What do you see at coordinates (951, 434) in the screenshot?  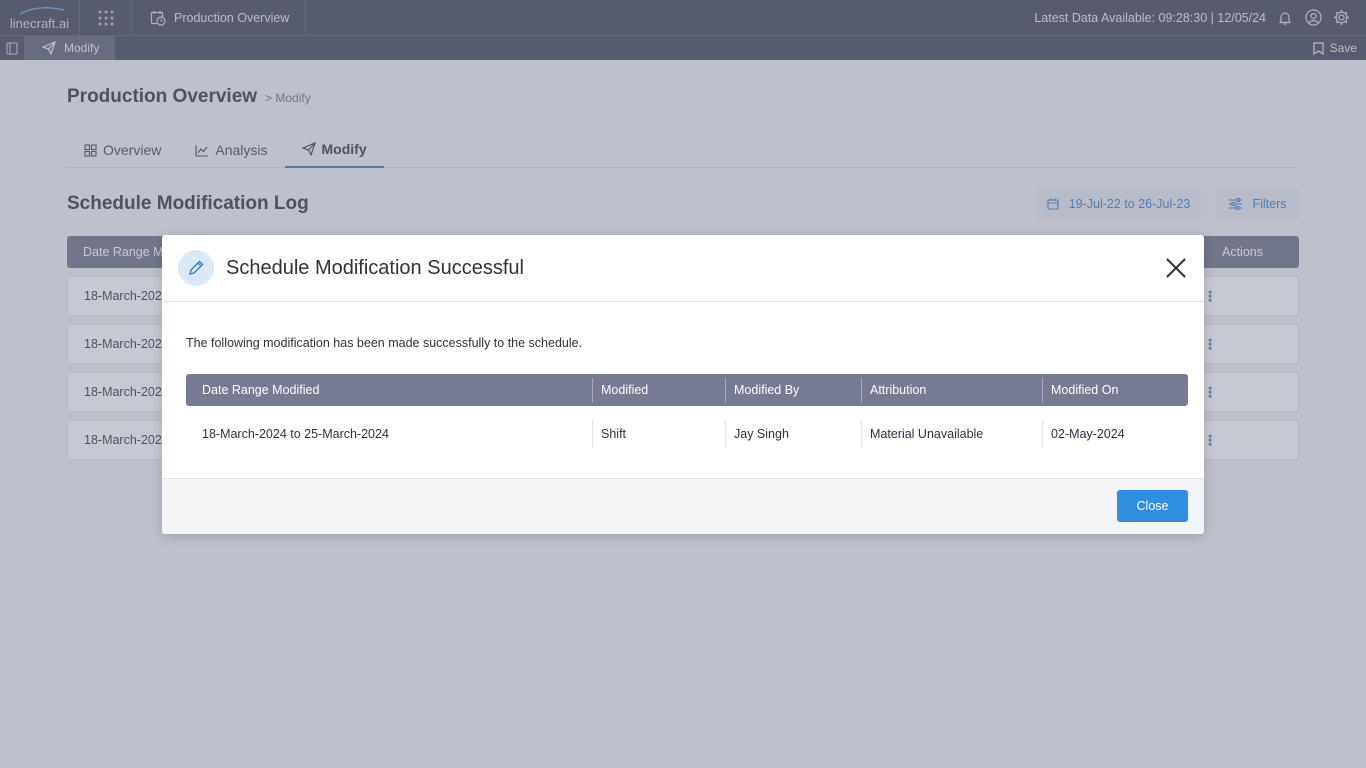 I see `cell-attribution: Material Unavailable` at bounding box center [951, 434].